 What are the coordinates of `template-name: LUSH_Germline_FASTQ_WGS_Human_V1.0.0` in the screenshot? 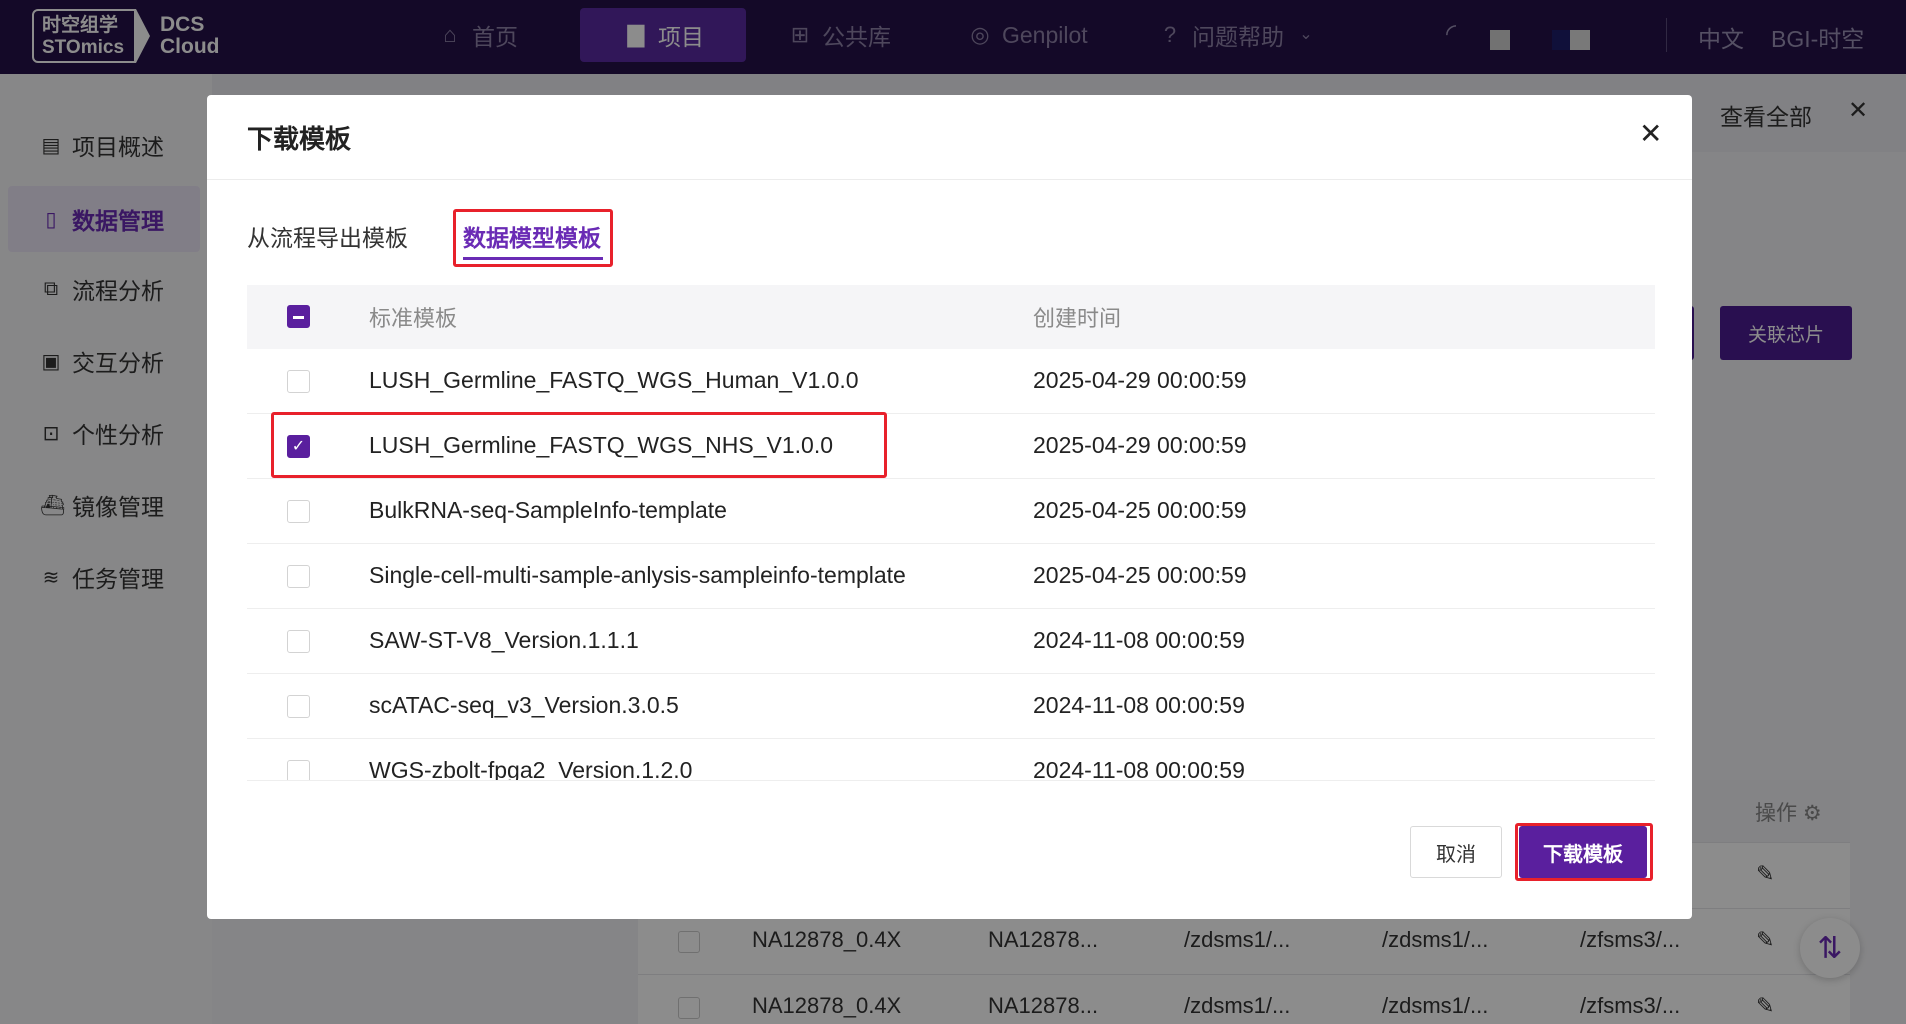 It's located at (614, 380).